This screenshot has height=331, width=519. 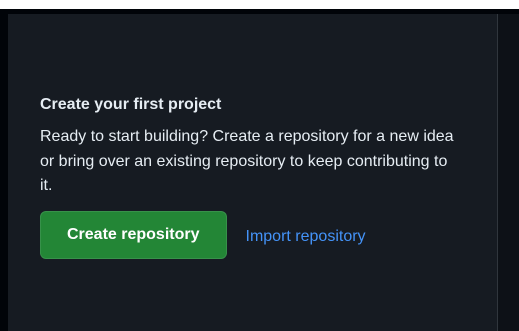 I want to click on right-gutter, so click(x=508, y=172).